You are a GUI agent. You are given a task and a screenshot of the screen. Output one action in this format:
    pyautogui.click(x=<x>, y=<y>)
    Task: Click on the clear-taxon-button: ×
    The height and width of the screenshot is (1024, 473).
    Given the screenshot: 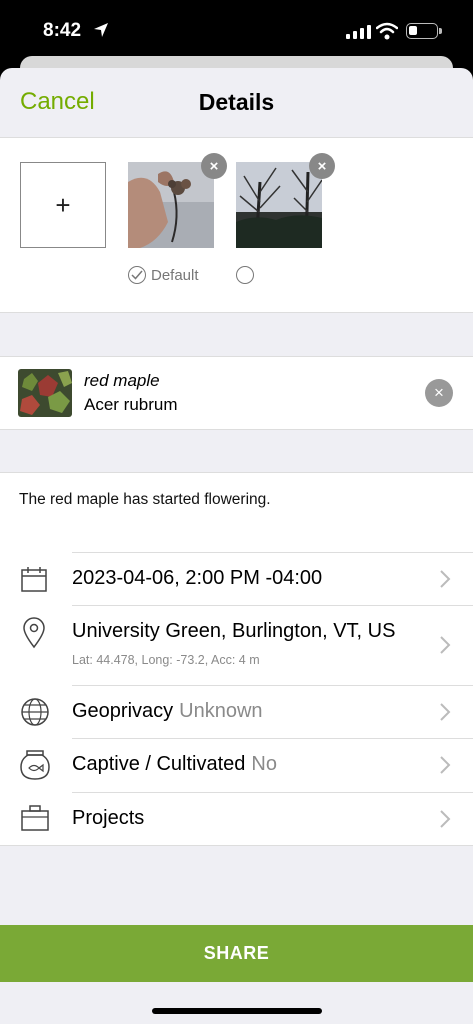 What is the action you would take?
    pyautogui.click(x=439, y=393)
    